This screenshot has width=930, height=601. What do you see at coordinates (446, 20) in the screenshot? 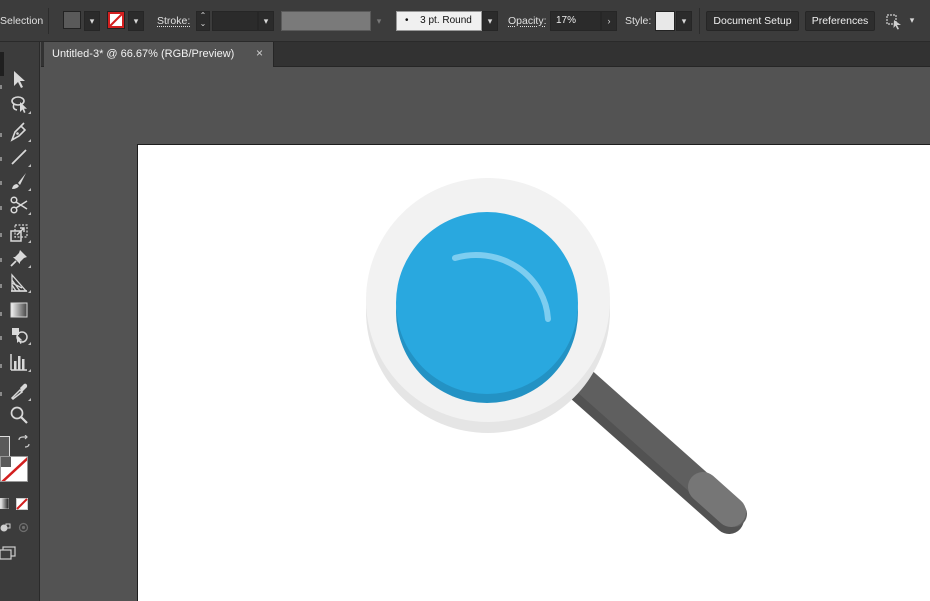
I see `brush-definition-value: 3 pt. Round` at bounding box center [446, 20].